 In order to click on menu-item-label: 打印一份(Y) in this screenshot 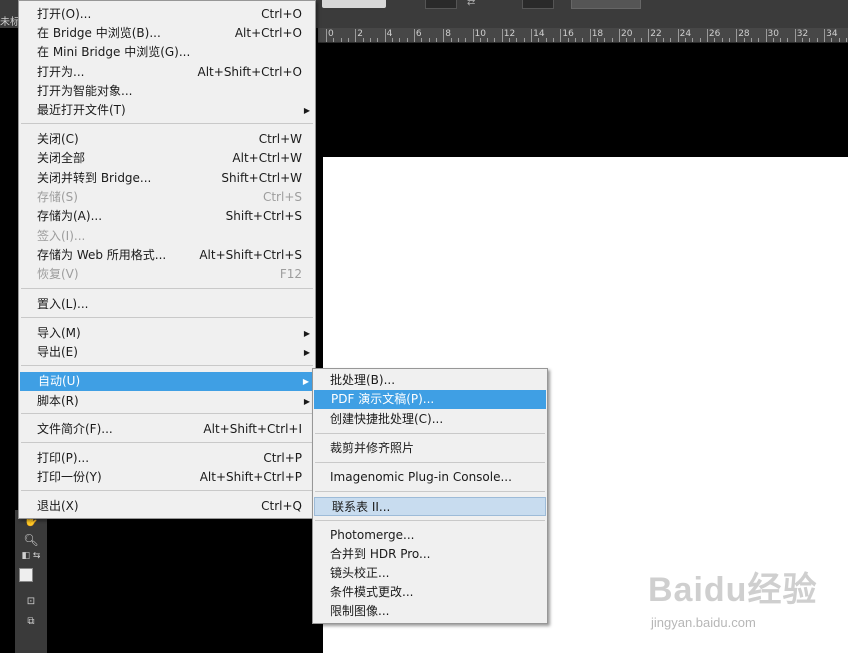, I will do `click(69, 477)`.